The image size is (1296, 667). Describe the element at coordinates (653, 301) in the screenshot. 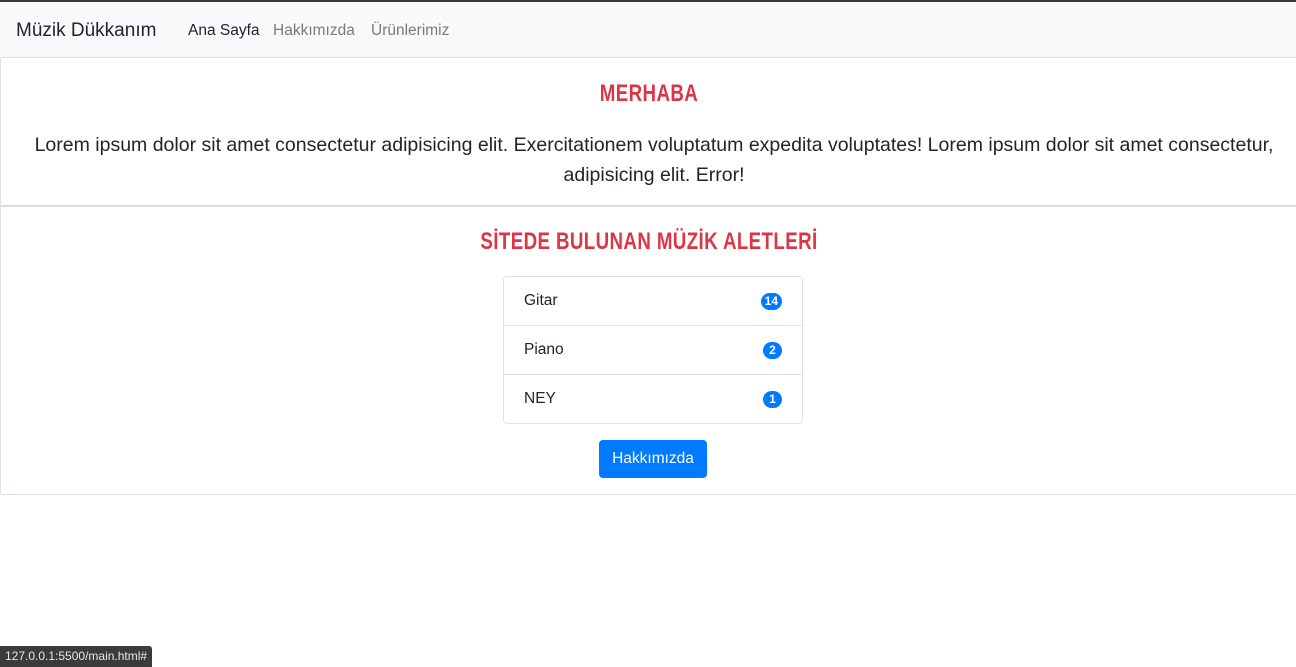

I see `list-item: Gitar 14` at that location.